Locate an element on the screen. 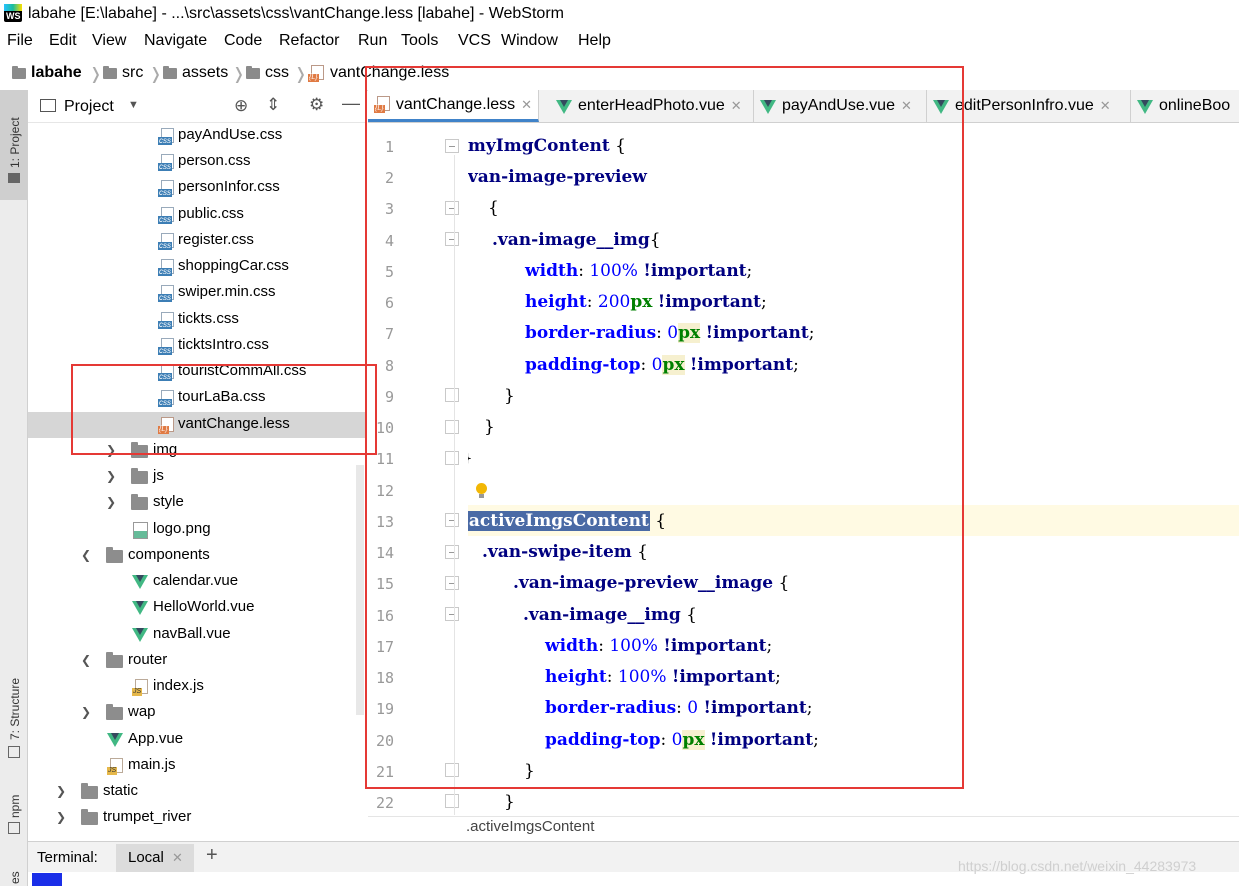 The height and width of the screenshot is (886, 1239). breadcrumb-labahe: labahe is located at coordinates (47, 73).